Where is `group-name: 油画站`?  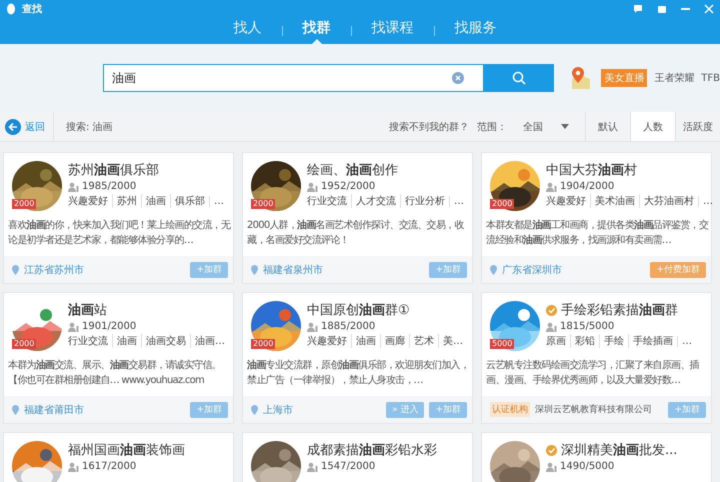
group-name: 油画站 is located at coordinates (87, 310).